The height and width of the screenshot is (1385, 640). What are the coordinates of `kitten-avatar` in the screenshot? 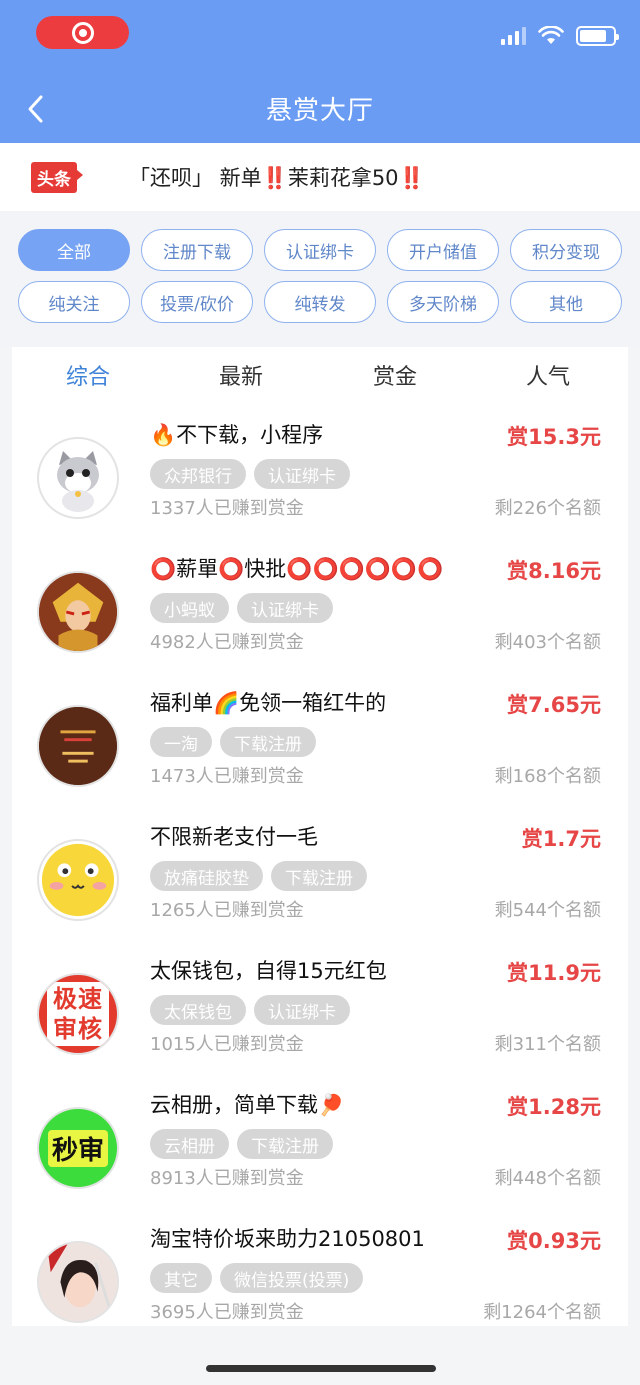 It's located at (78, 478).